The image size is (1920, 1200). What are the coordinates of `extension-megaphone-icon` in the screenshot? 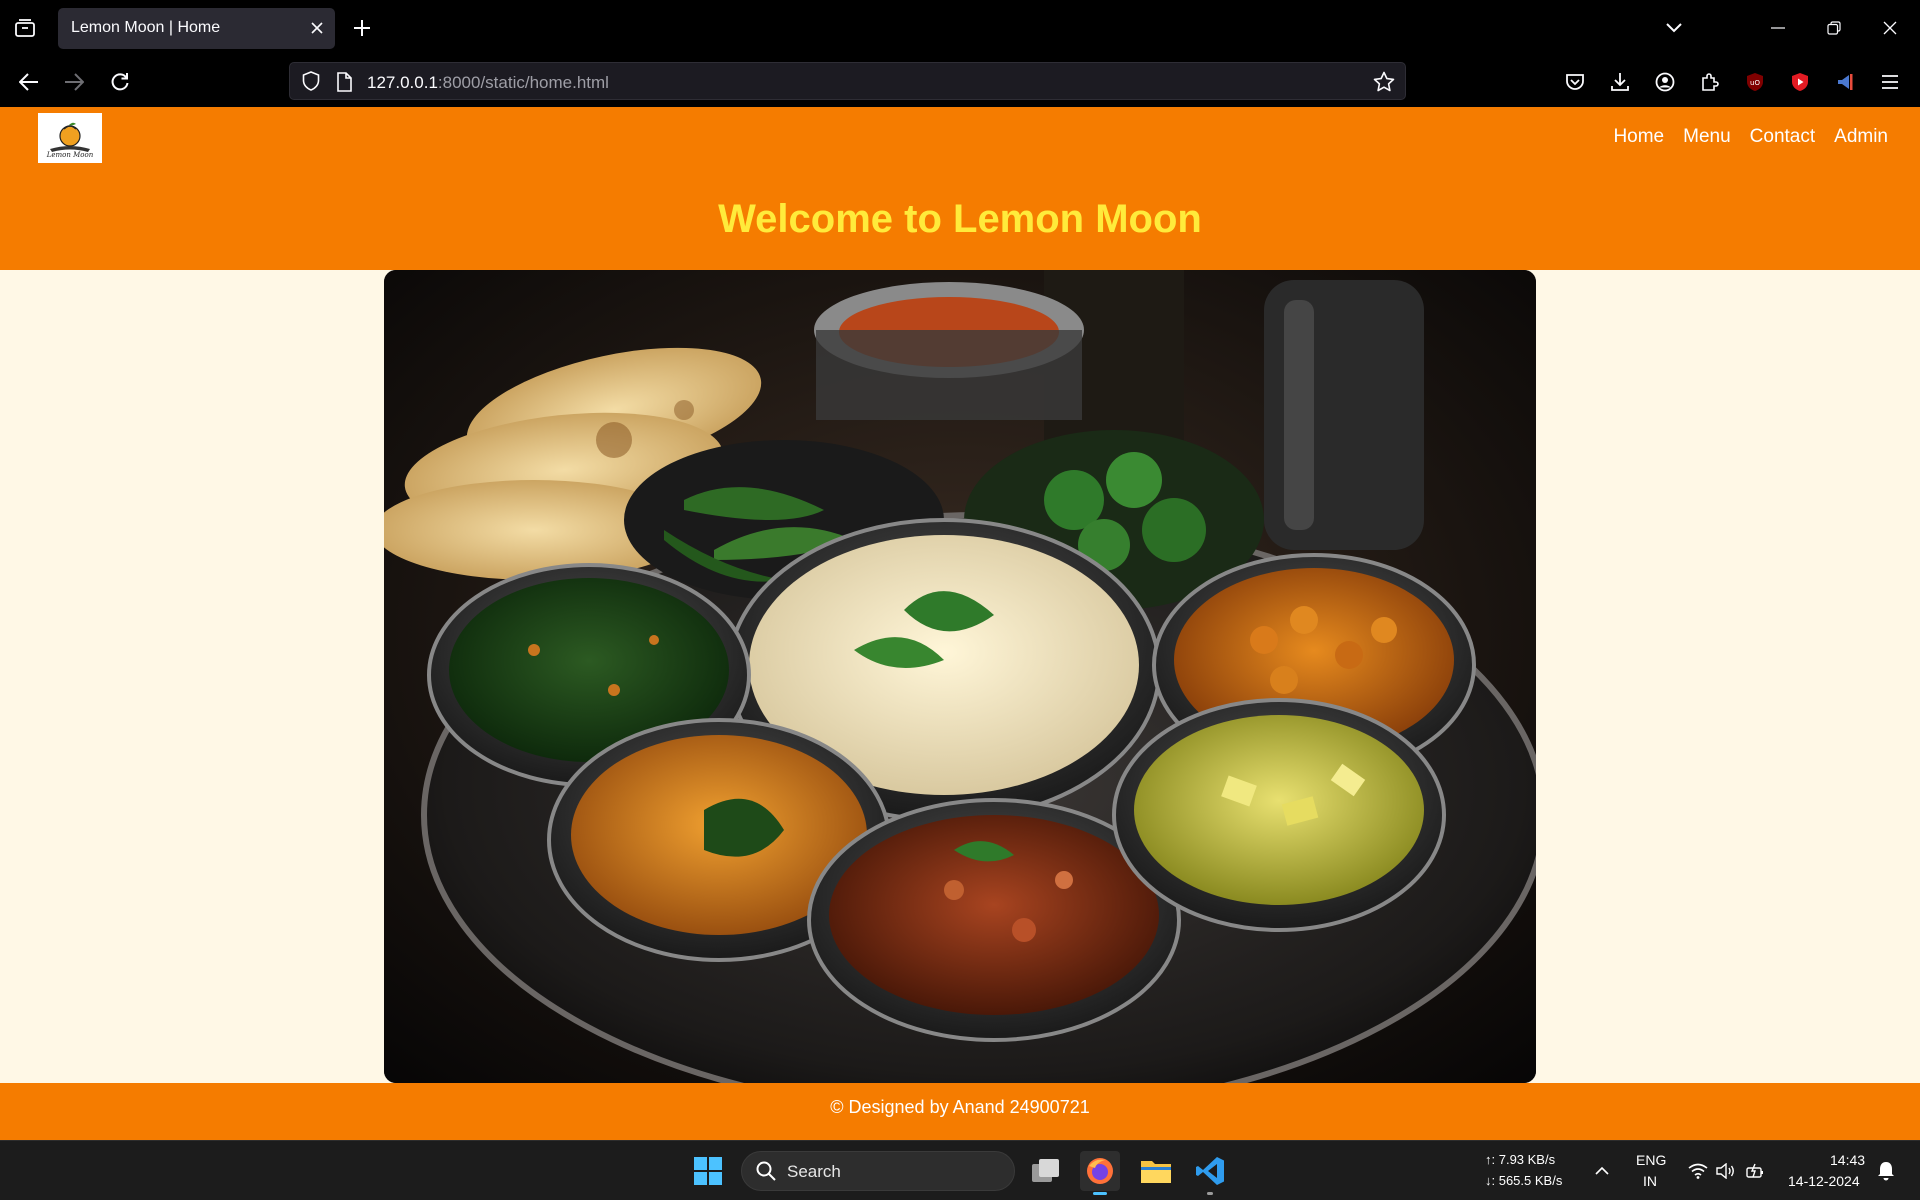 It's located at (1845, 82).